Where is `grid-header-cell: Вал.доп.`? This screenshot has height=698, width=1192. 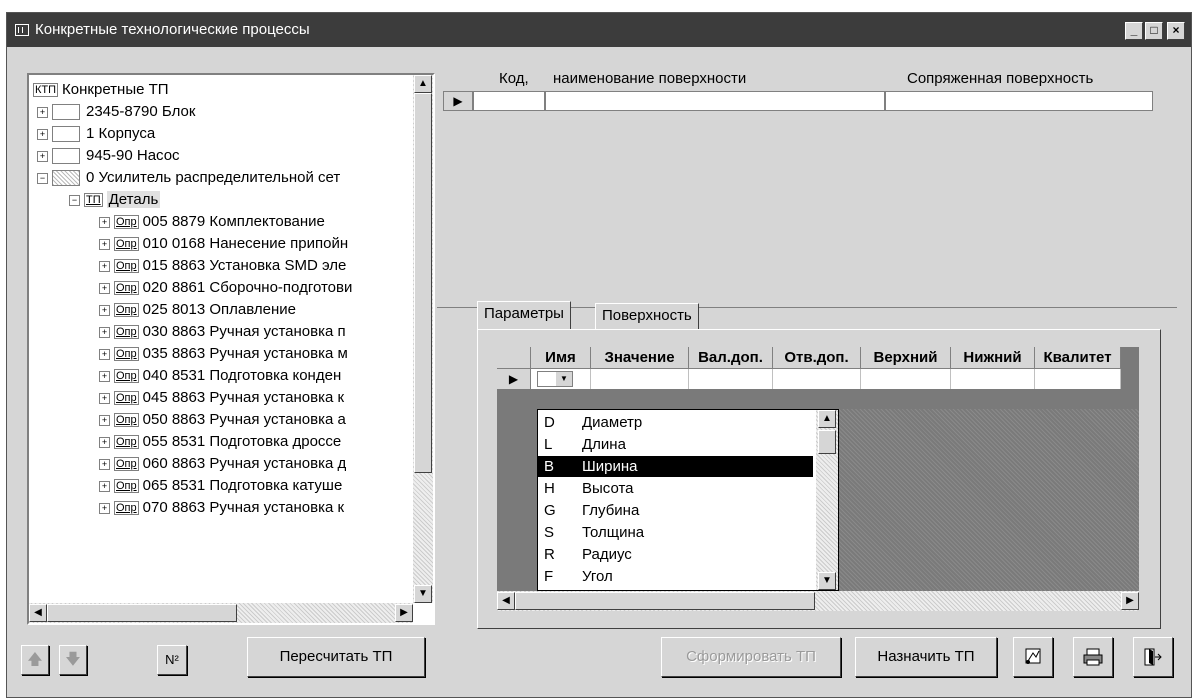
grid-header-cell: Вал.доп. is located at coordinates (731, 358).